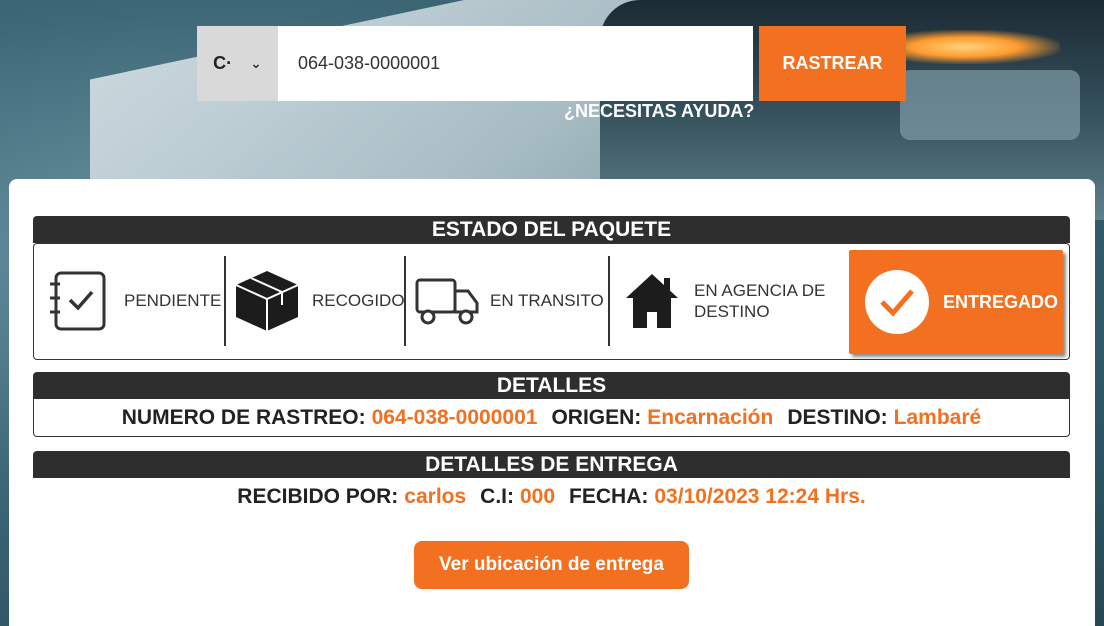 This screenshot has height=626, width=1104. What do you see at coordinates (760, 496) in the screenshot?
I see `date-value: 03/10/2023 12:24 Hrs.` at bounding box center [760, 496].